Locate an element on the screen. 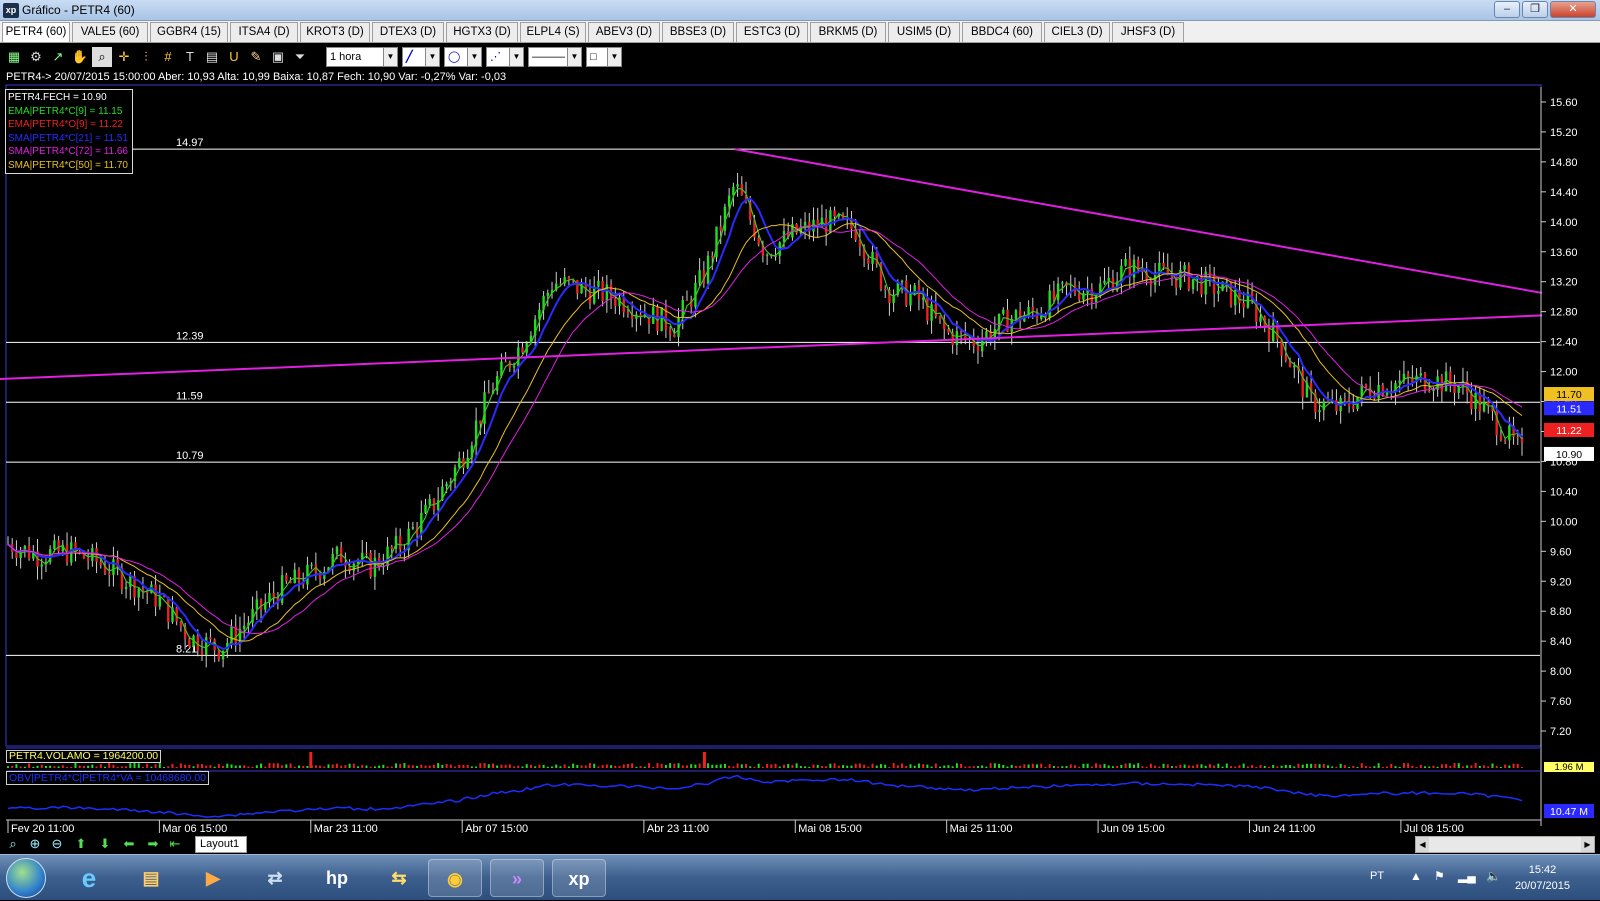 The height and width of the screenshot is (901, 1600). scroll-left-icon: ◀ is located at coordinates (1422, 844).